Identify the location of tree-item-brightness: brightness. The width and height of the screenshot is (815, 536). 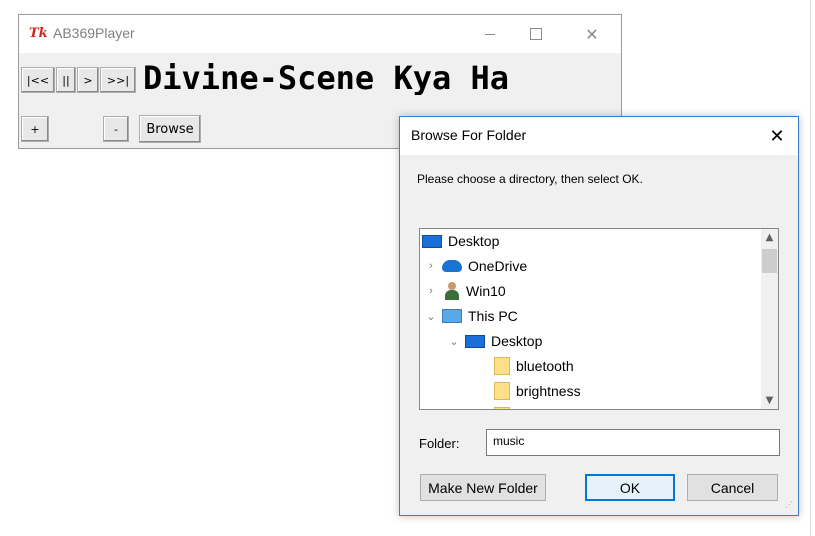
(537, 391).